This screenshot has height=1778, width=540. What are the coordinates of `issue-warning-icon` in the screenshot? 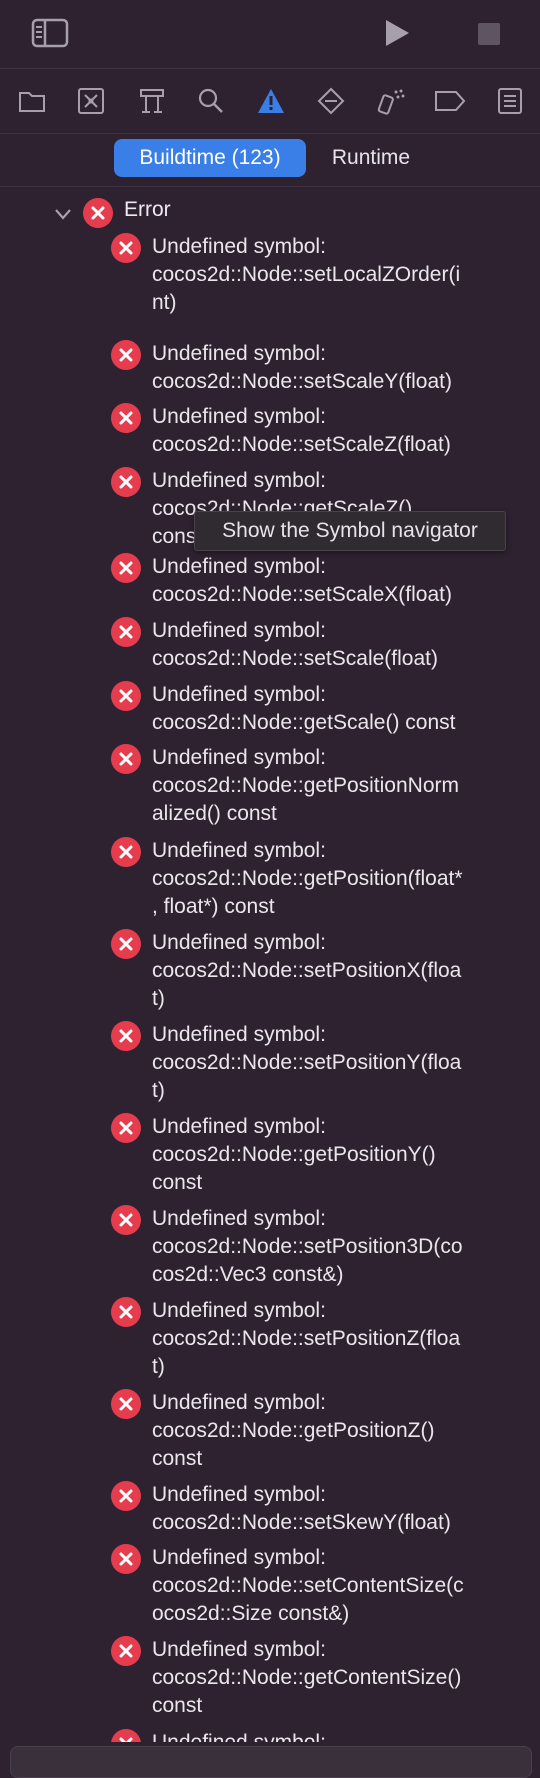 It's located at (271, 101).